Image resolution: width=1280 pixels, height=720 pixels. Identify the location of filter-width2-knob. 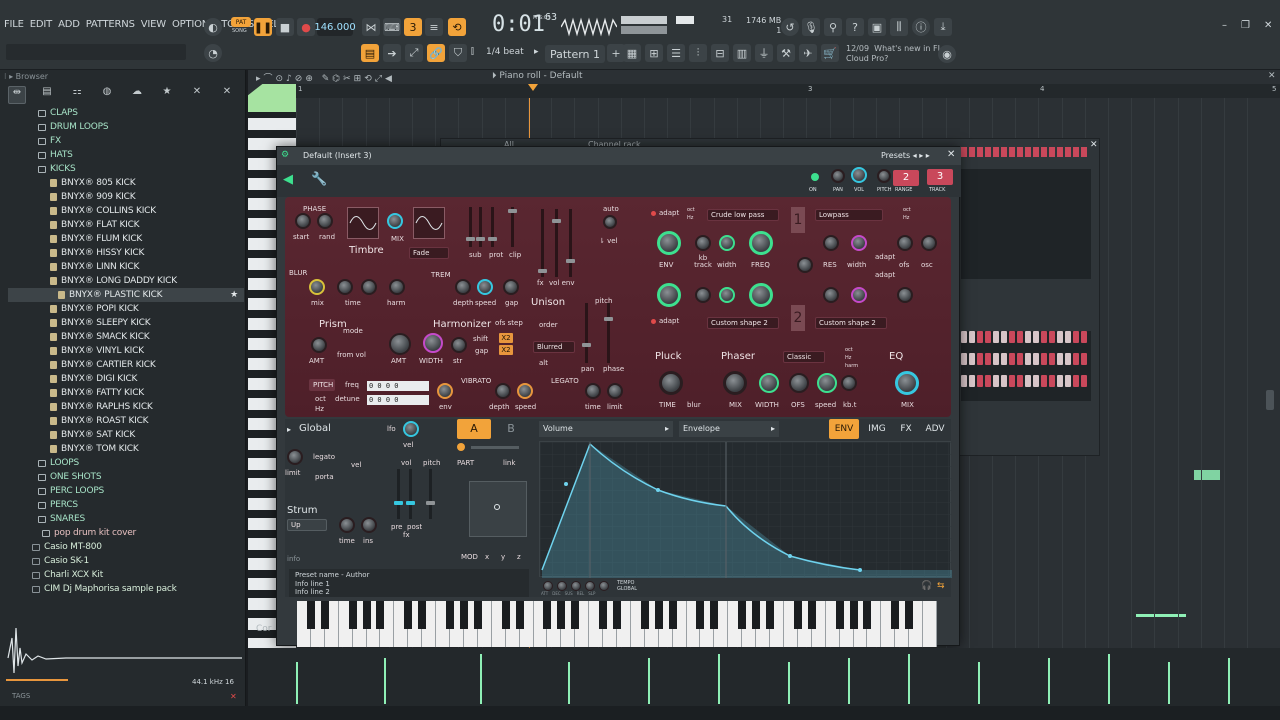
(859, 243).